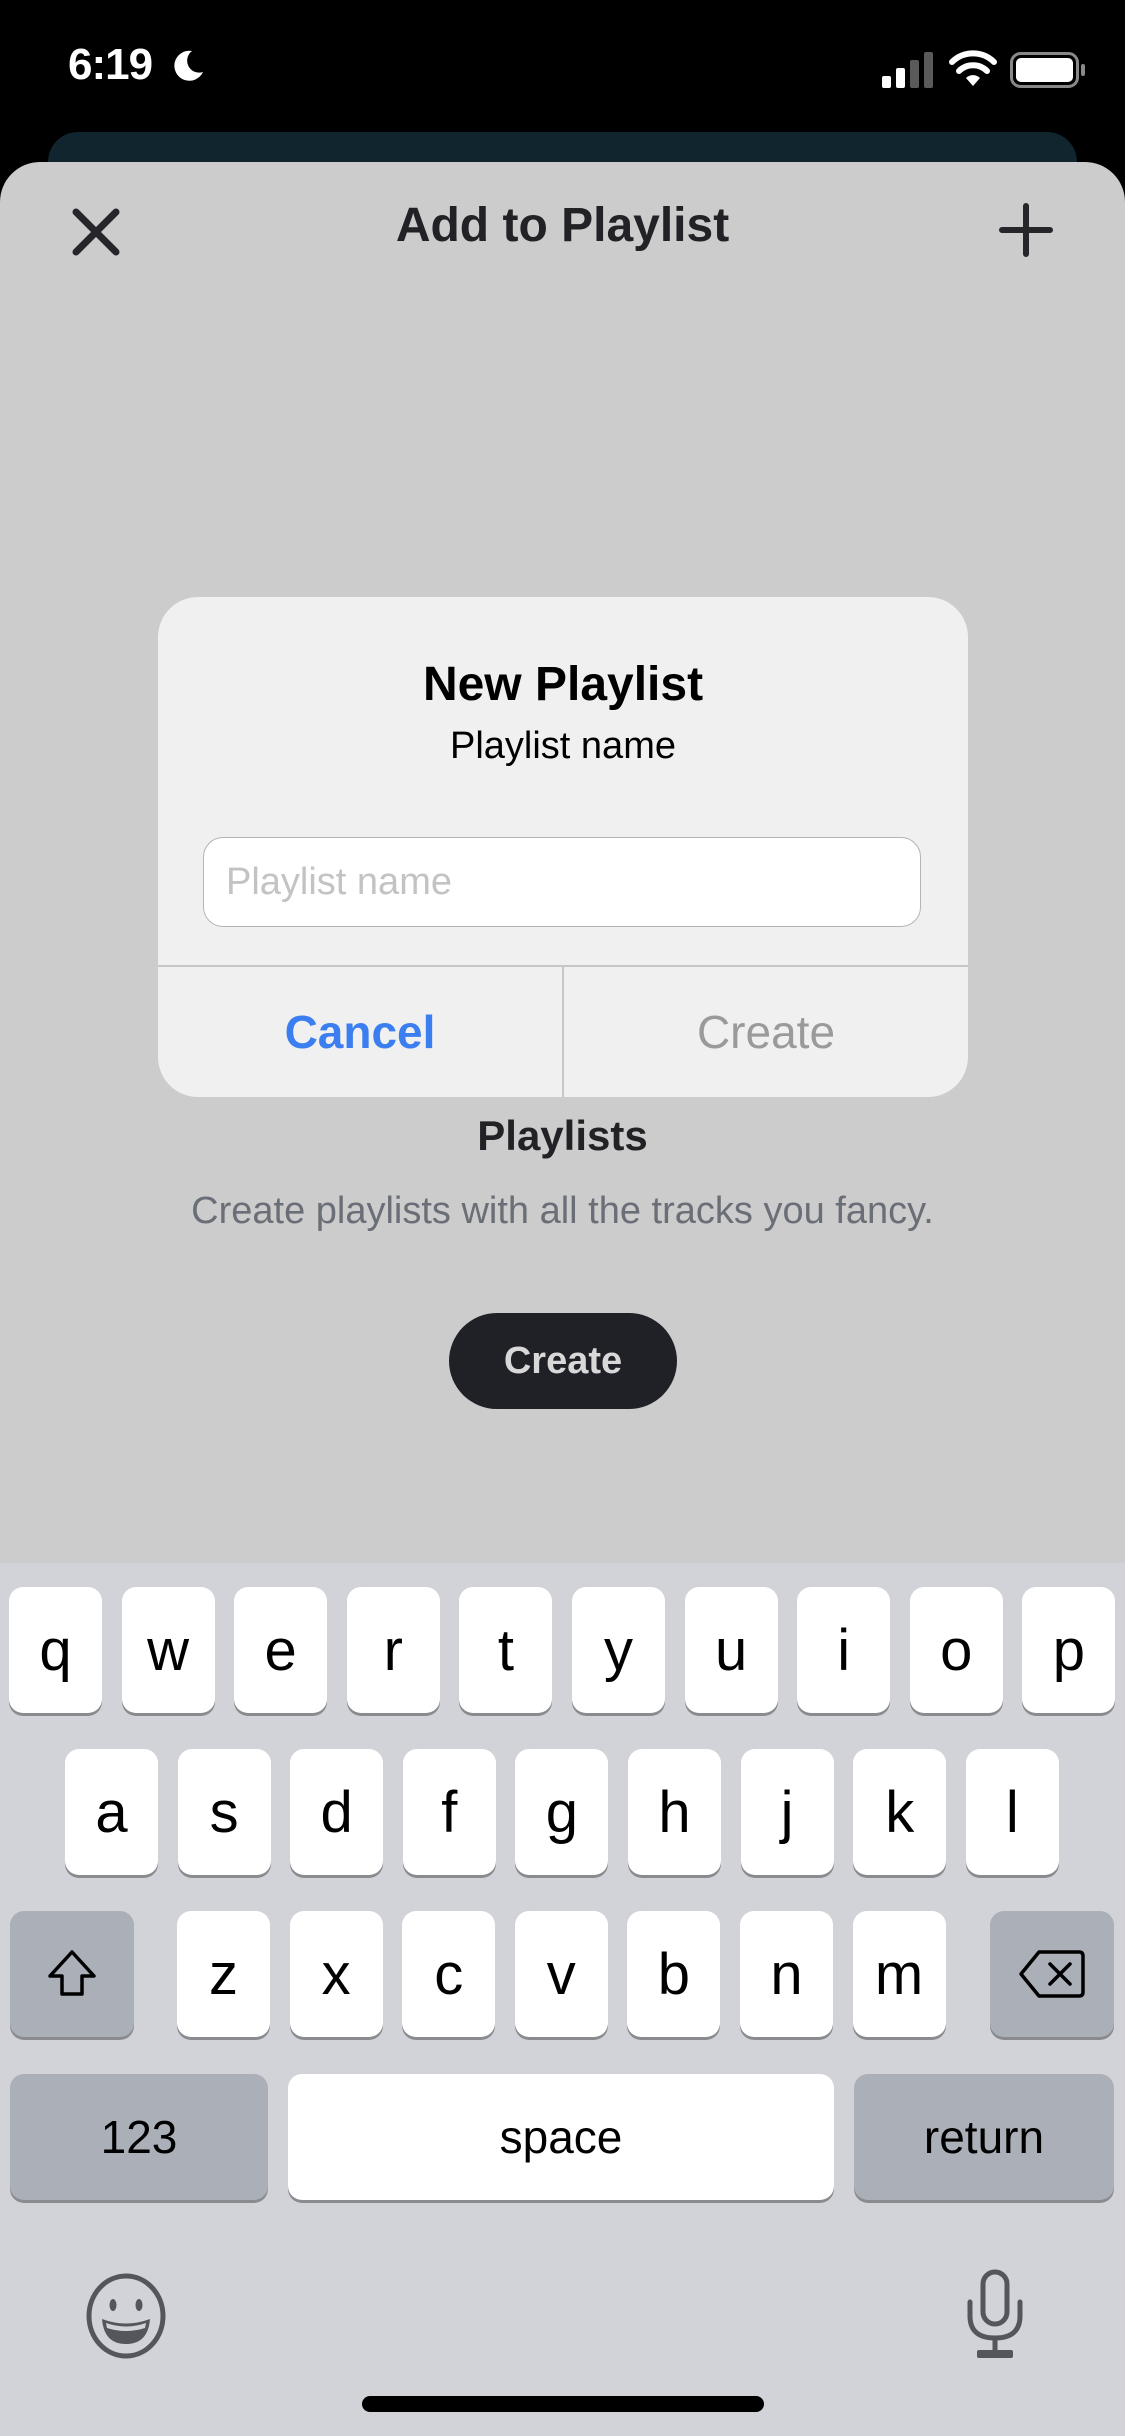 The height and width of the screenshot is (2436, 1125). What do you see at coordinates (336, 1974) in the screenshot?
I see `key-x: x` at bounding box center [336, 1974].